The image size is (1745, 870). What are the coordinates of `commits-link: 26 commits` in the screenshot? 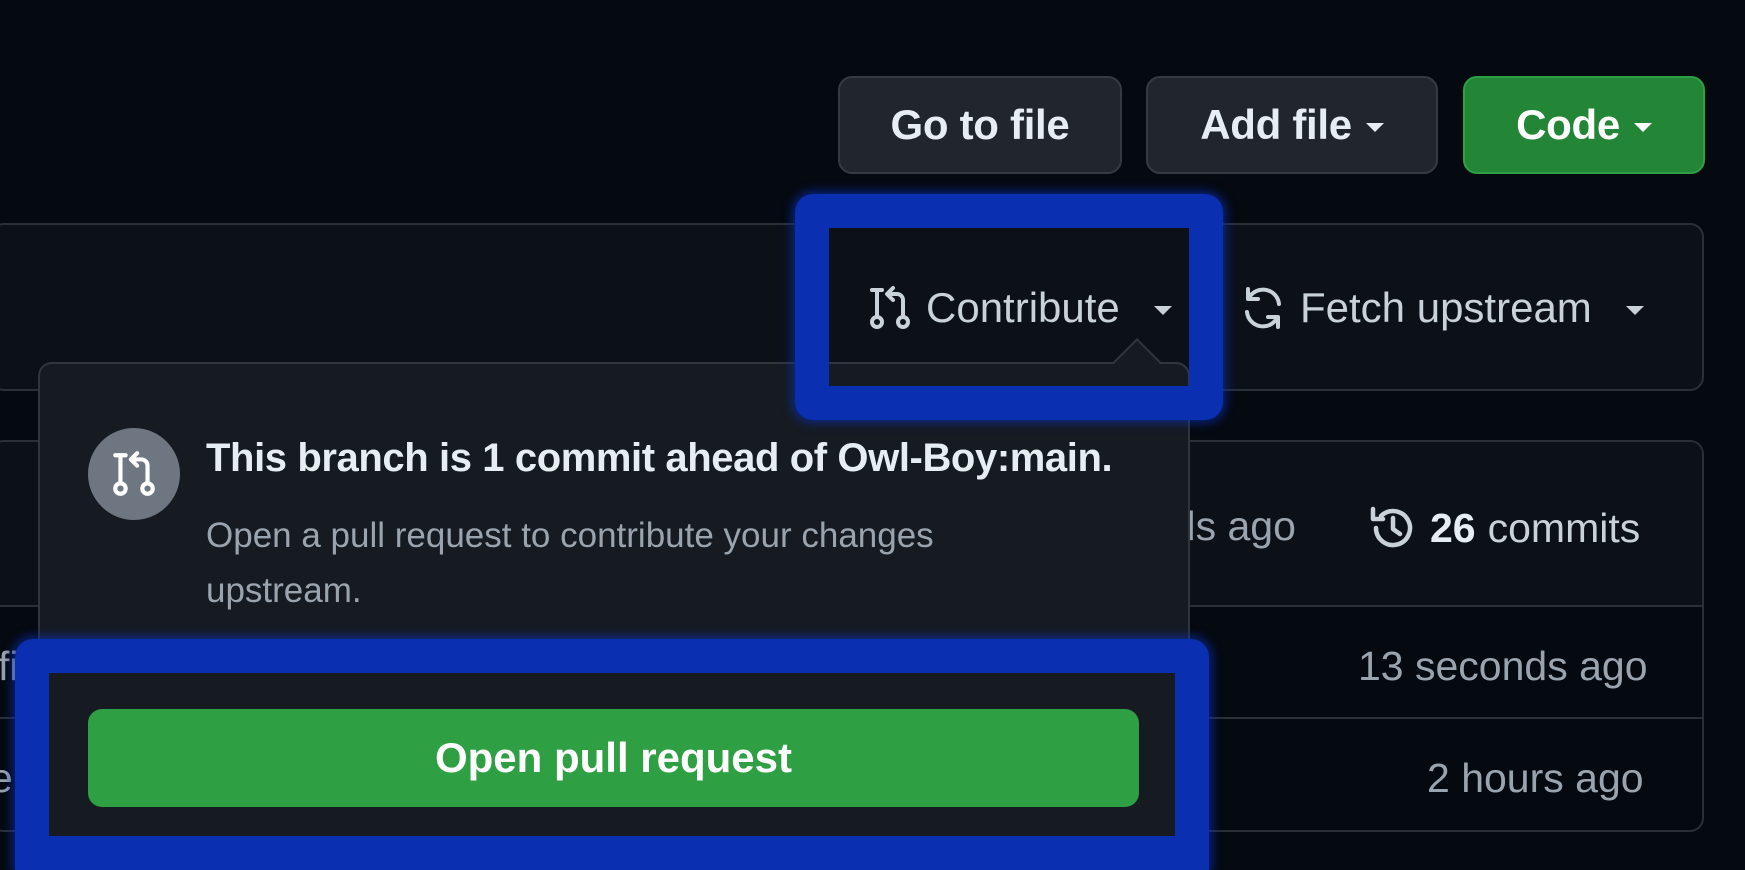 It's located at (1504, 528).